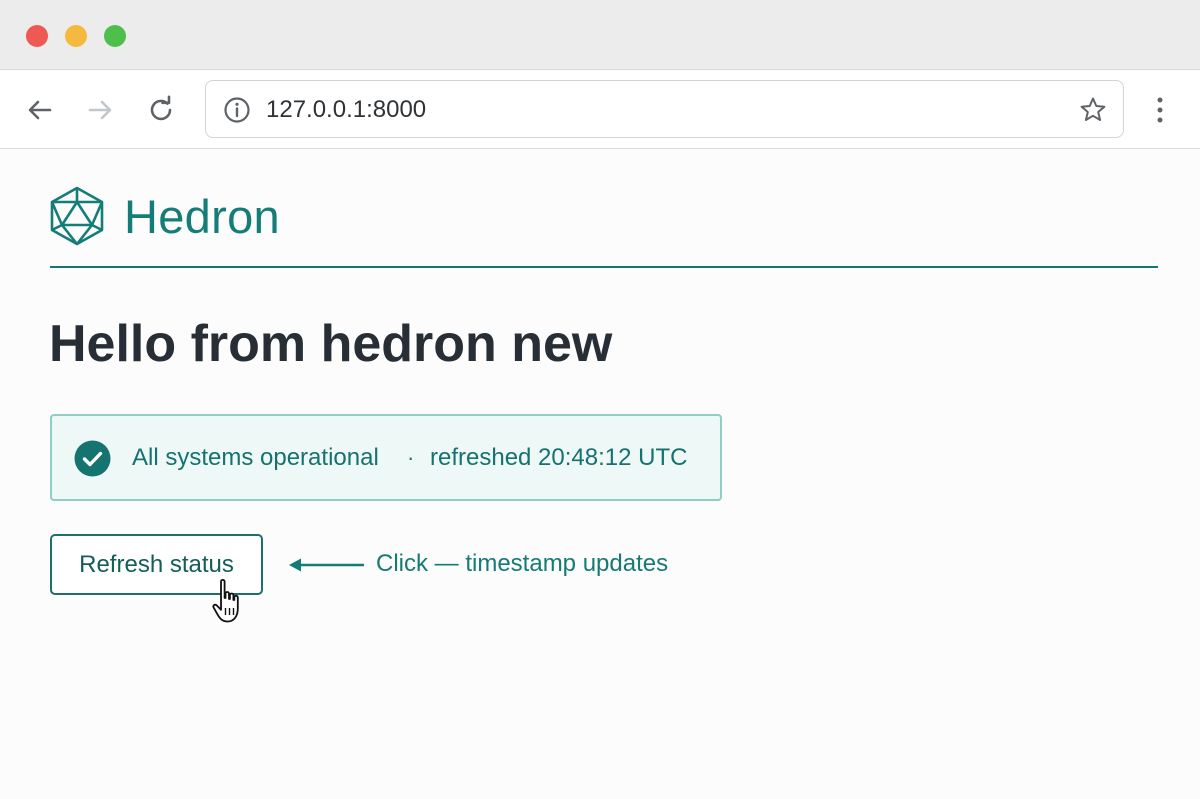  I want to click on browser-menu-button, so click(1160, 110).